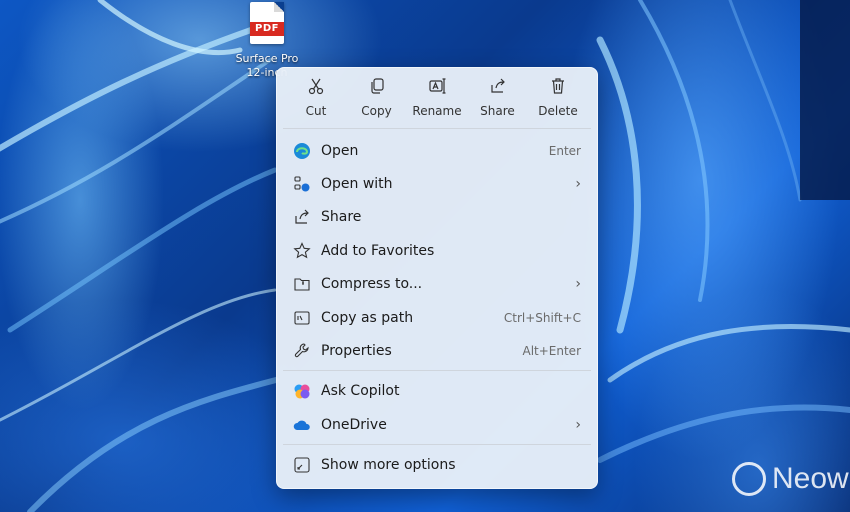 The height and width of the screenshot is (512, 850). Describe the element at coordinates (357, 184) in the screenshot. I see `menu-item-open-with-label: Open with` at that location.